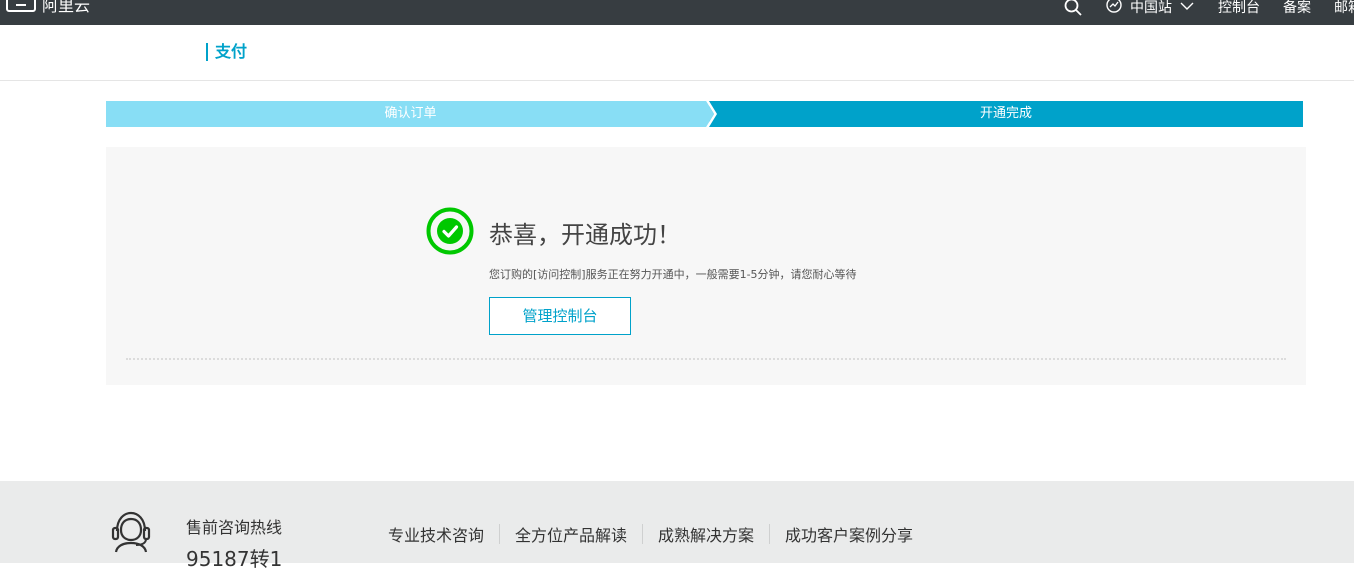 This screenshot has height=572, width=1354. What do you see at coordinates (1239, 8) in the screenshot?
I see `nav-link-console: 控制台` at bounding box center [1239, 8].